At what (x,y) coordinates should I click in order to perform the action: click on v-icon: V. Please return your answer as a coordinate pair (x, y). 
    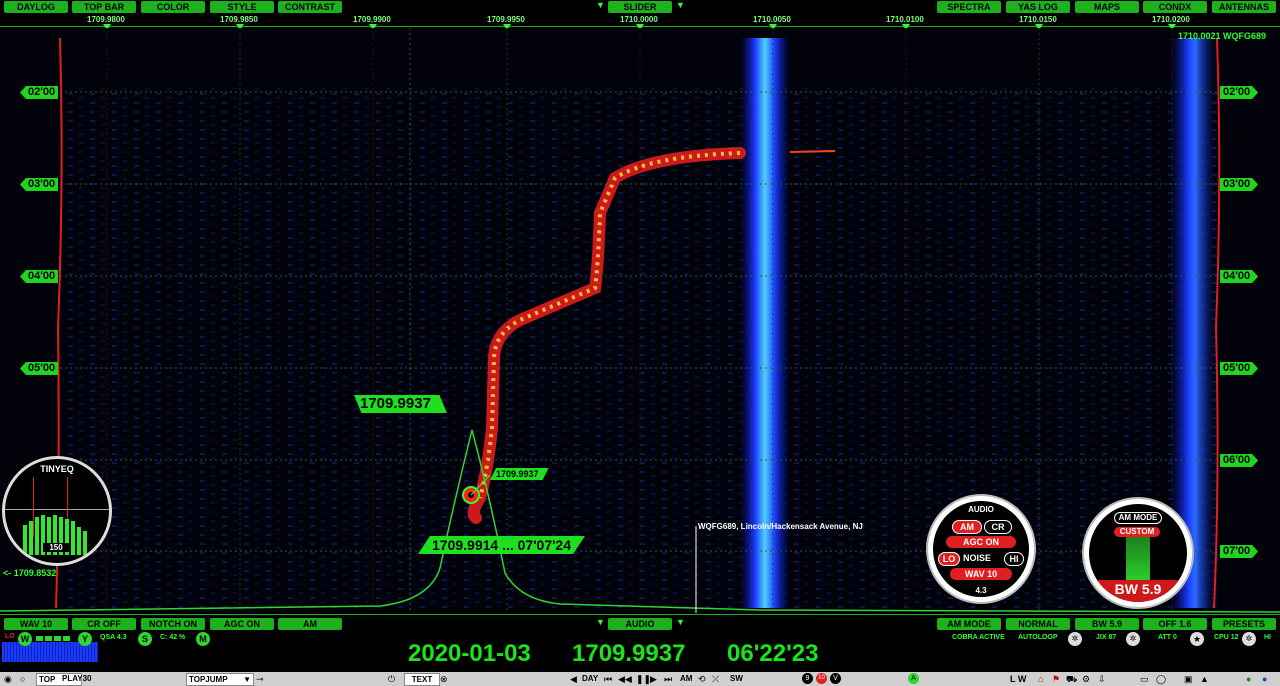
    Looking at the image, I should click on (835, 678).